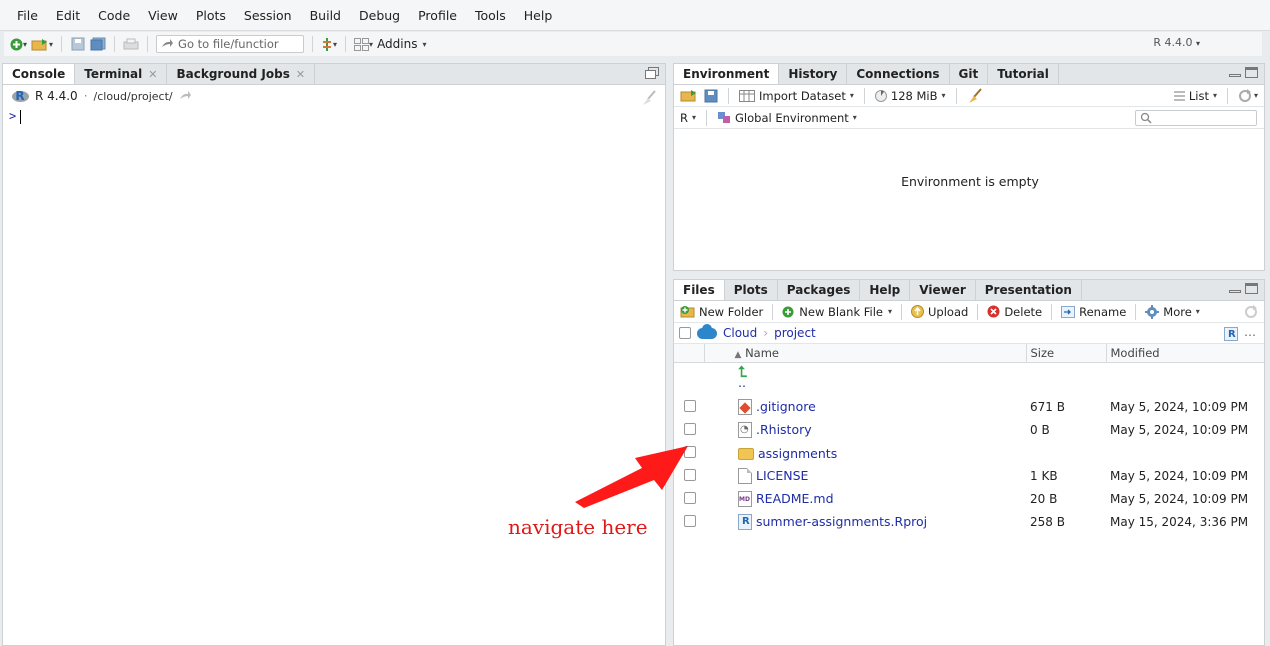 The height and width of the screenshot is (646, 1270). I want to click on tab-plots: Plots, so click(751, 290).